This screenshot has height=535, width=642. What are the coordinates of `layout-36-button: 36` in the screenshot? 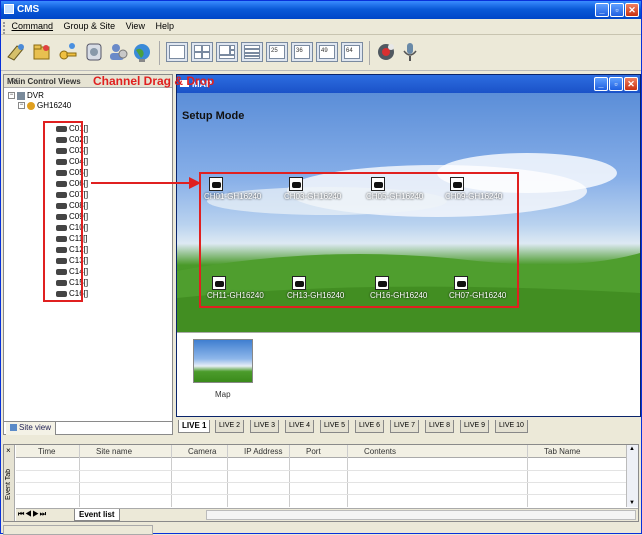 It's located at (302, 52).